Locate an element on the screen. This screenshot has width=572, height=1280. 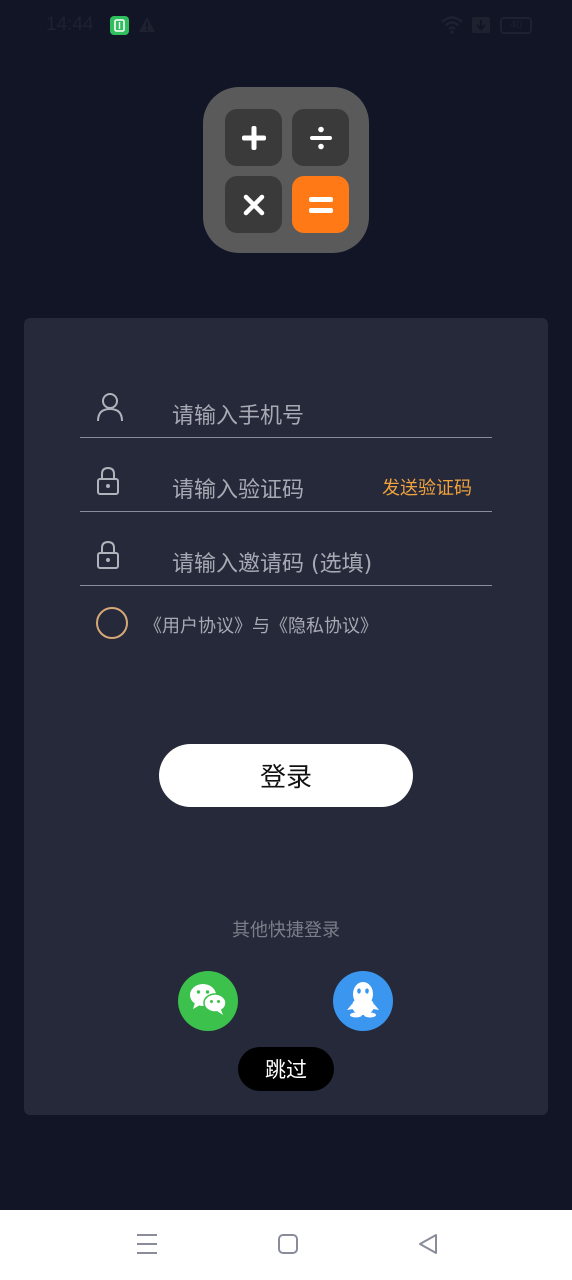
wechat-login-button is located at coordinates (208, 1001).